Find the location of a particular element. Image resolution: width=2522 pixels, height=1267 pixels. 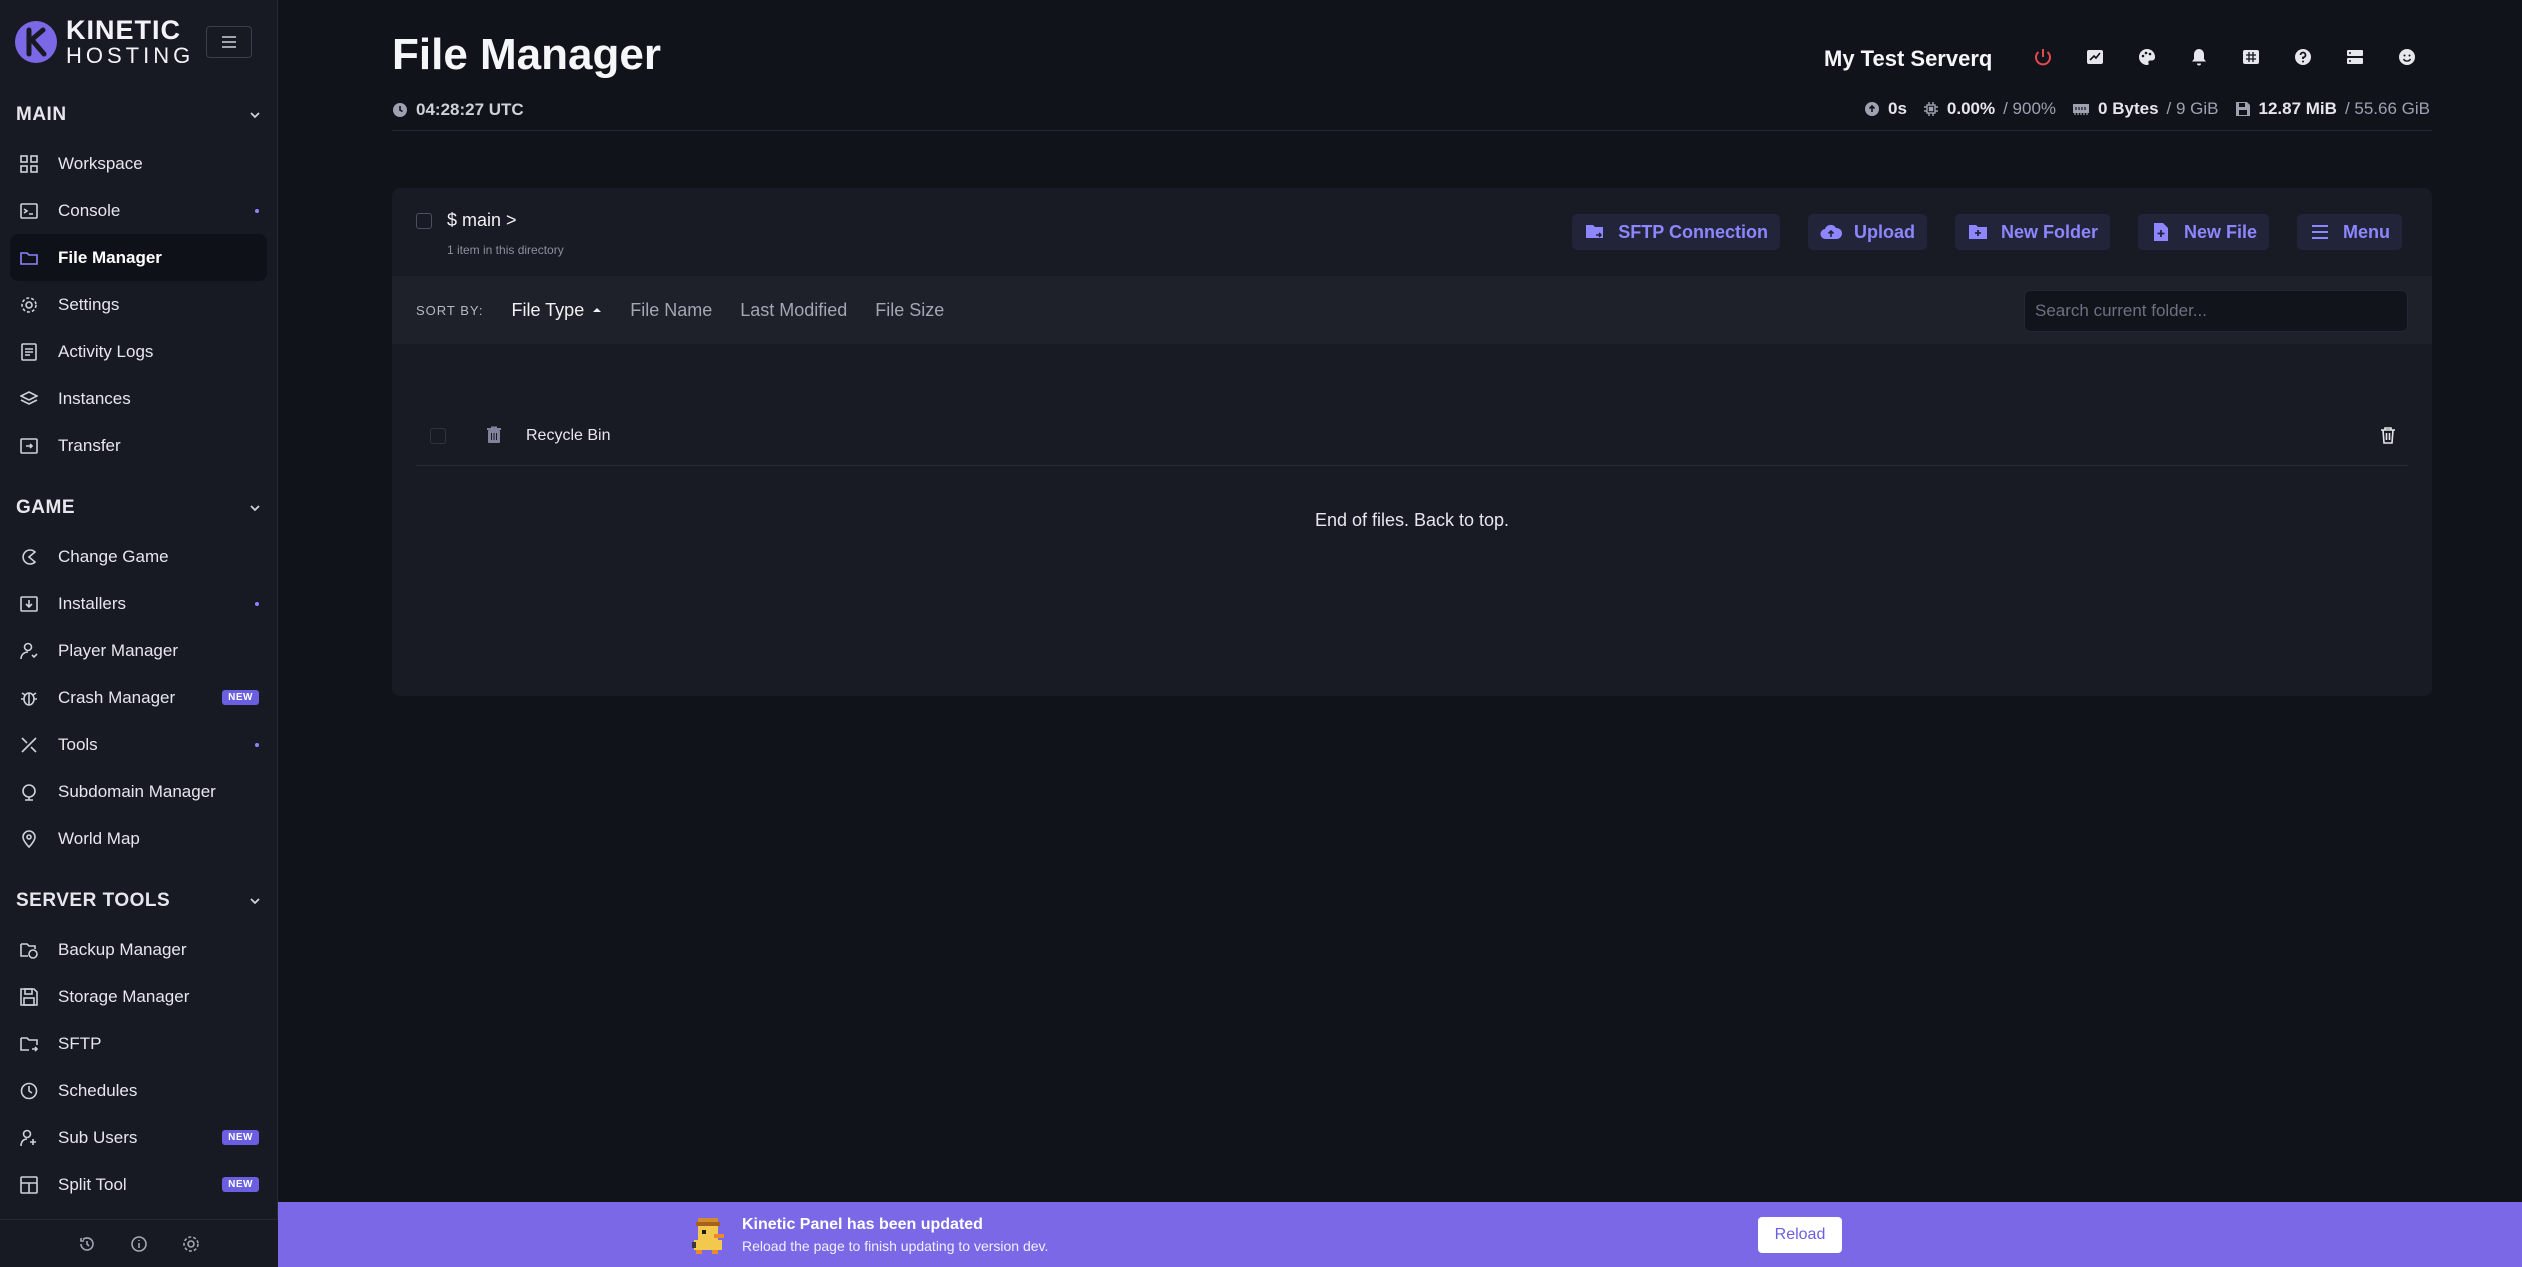

new-badge: NEW is located at coordinates (240, 1184).